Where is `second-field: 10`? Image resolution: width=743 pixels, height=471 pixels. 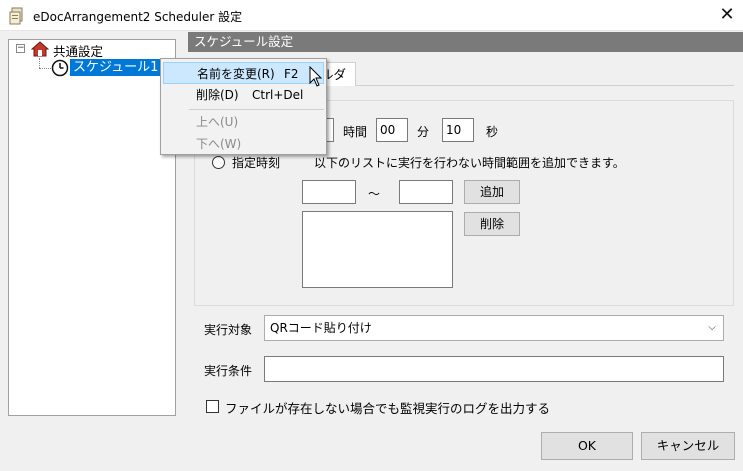
second-field: 10 is located at coordinates (458, 130).